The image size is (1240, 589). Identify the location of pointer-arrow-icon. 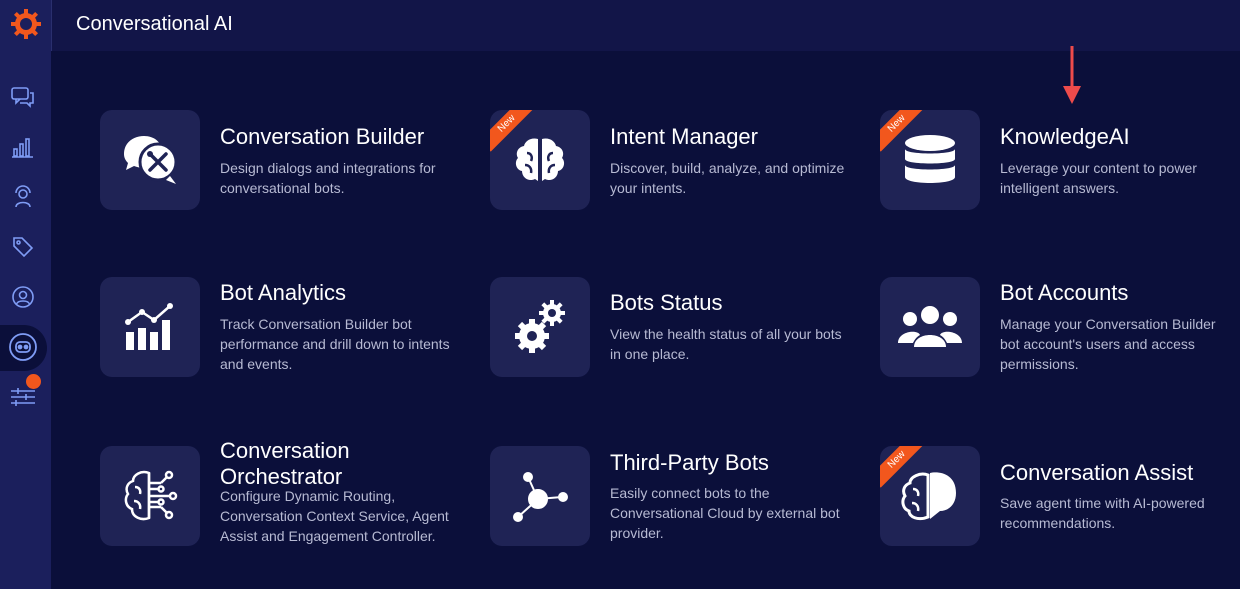
(1072, 75).